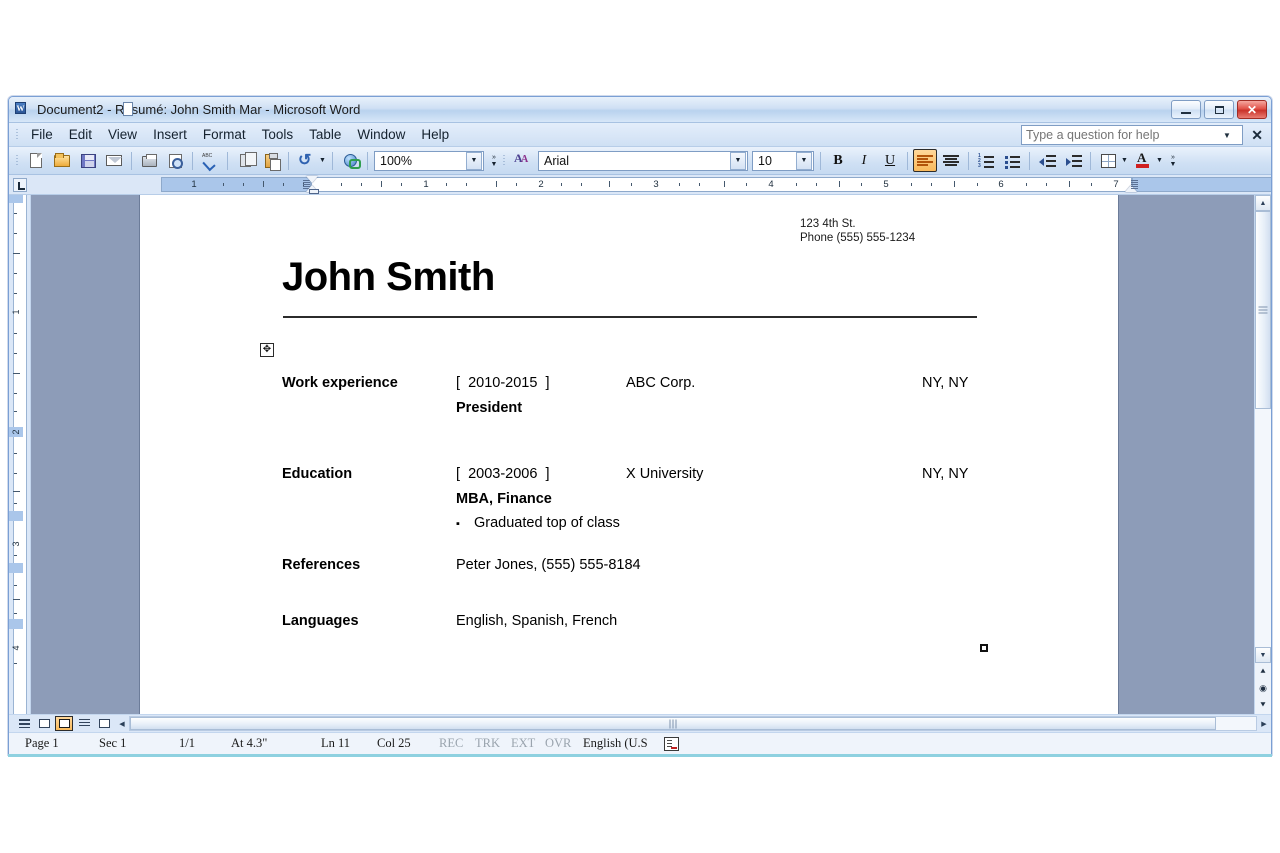 The image size is (1280, 853). Describe the element at coordinates (1219, 109) in the screenshot. I see `restore-button` at that location.